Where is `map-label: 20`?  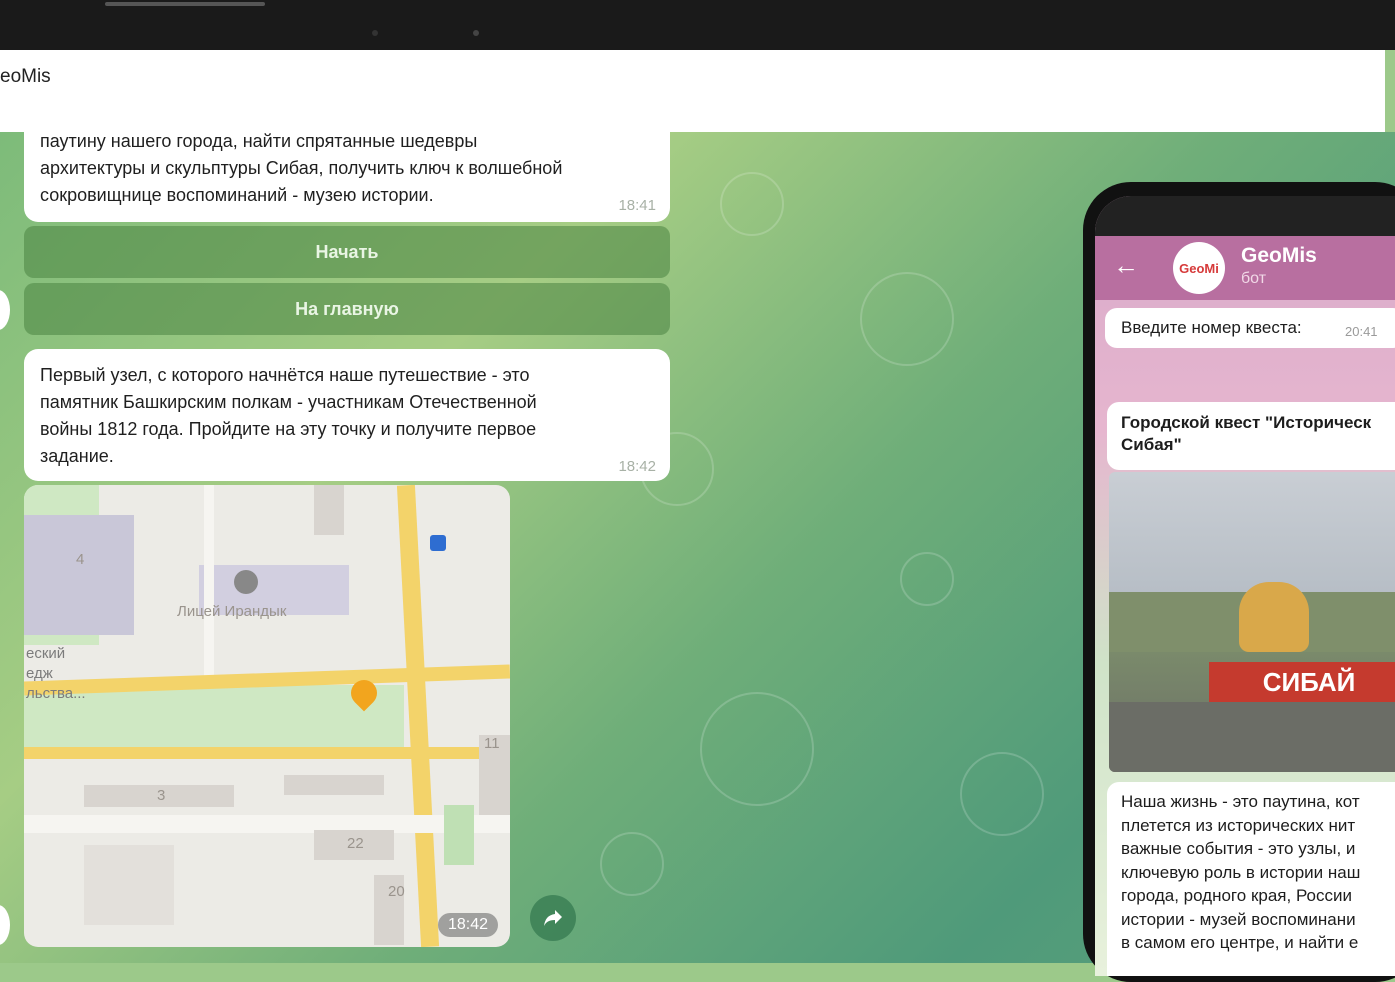 map-label: 20 is located at coordinates (396, 891).